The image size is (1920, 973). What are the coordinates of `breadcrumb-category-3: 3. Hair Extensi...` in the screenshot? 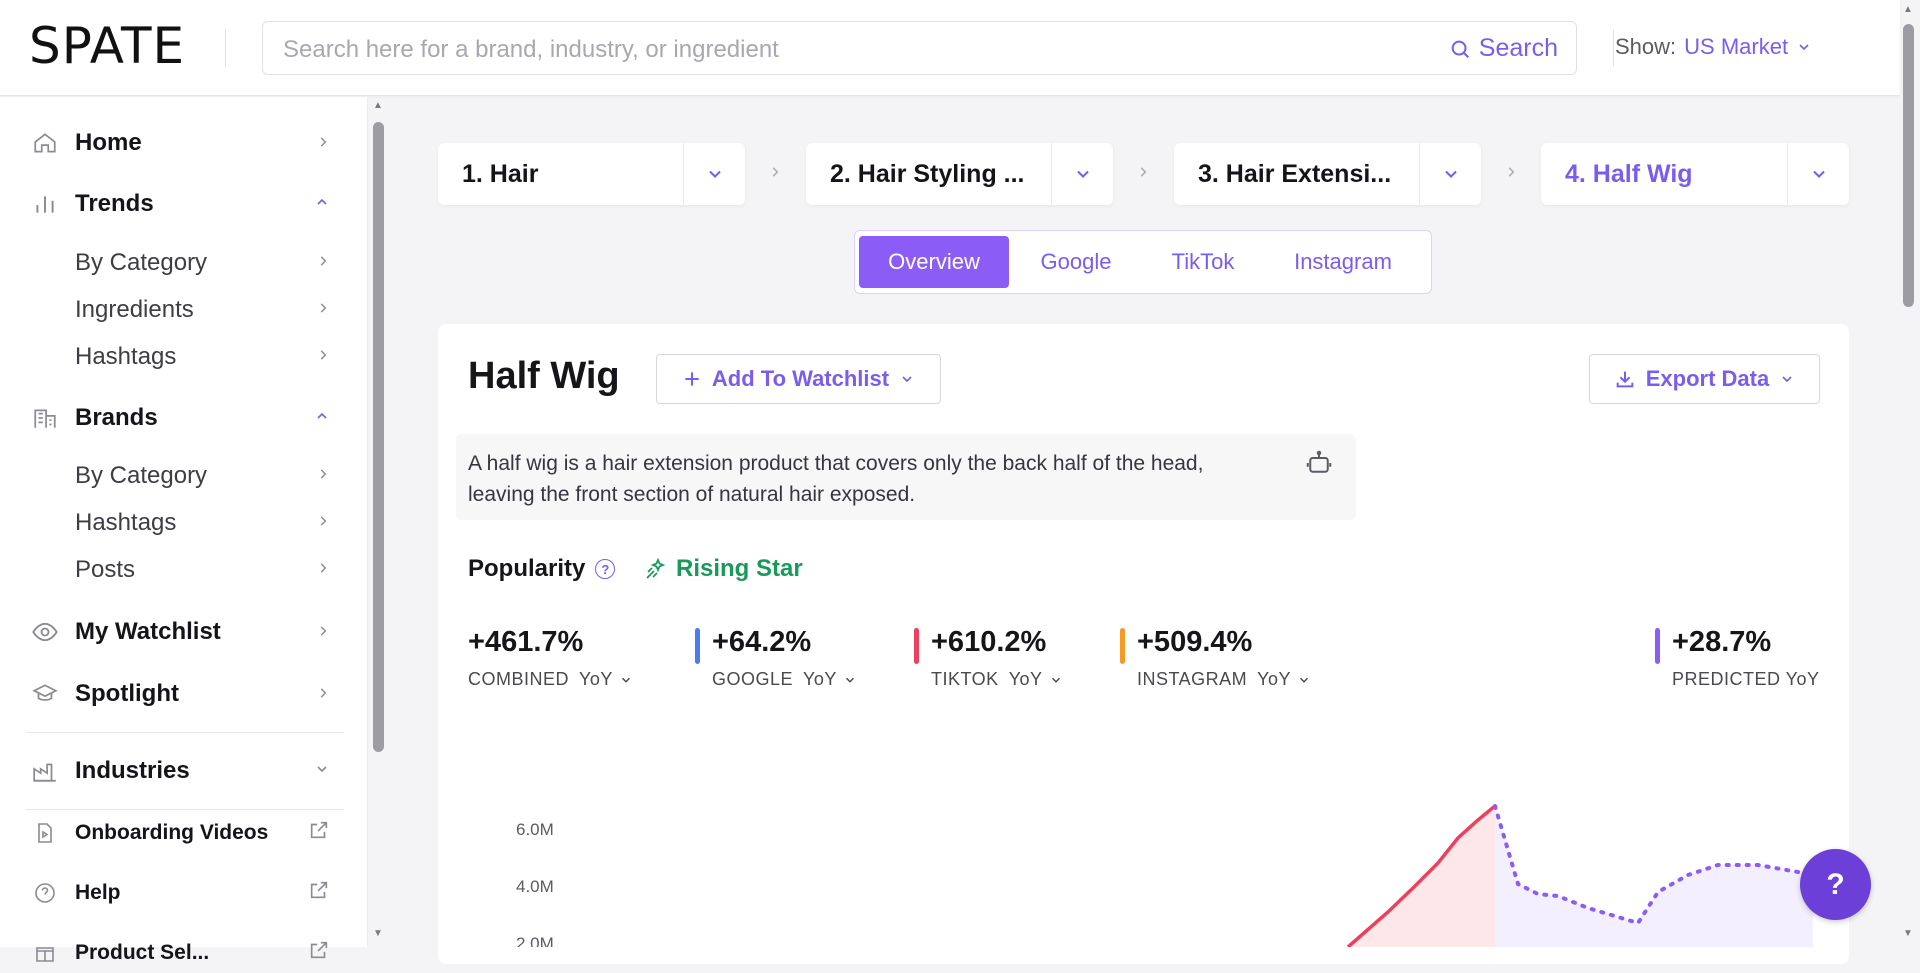 It's located at (1327, 174).